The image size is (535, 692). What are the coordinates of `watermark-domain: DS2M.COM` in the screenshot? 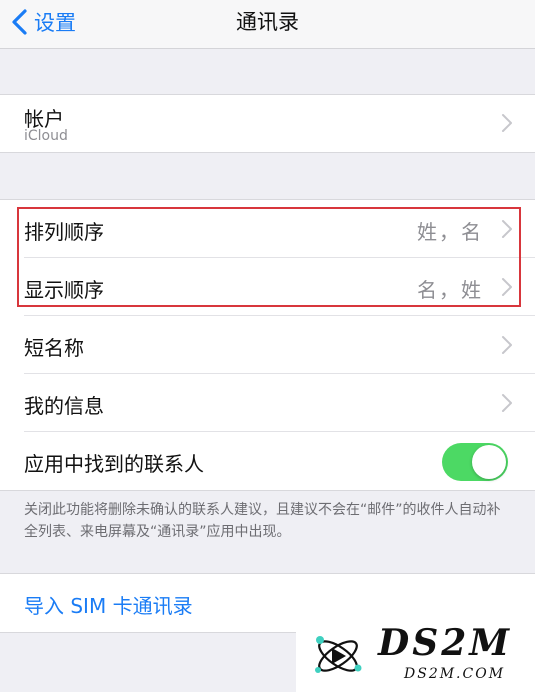 It's located at (455, 674).